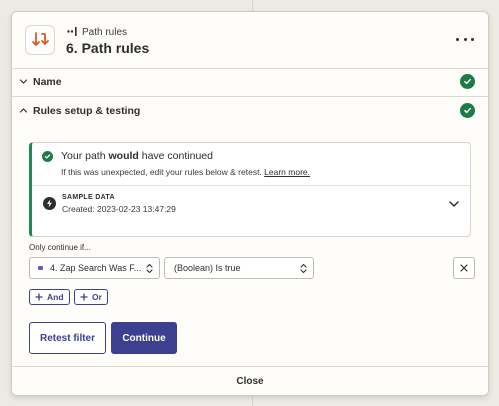 The height and width of the screenshot is (406, 499). I want to click on result-prefix: Your path, so click(85, 156).